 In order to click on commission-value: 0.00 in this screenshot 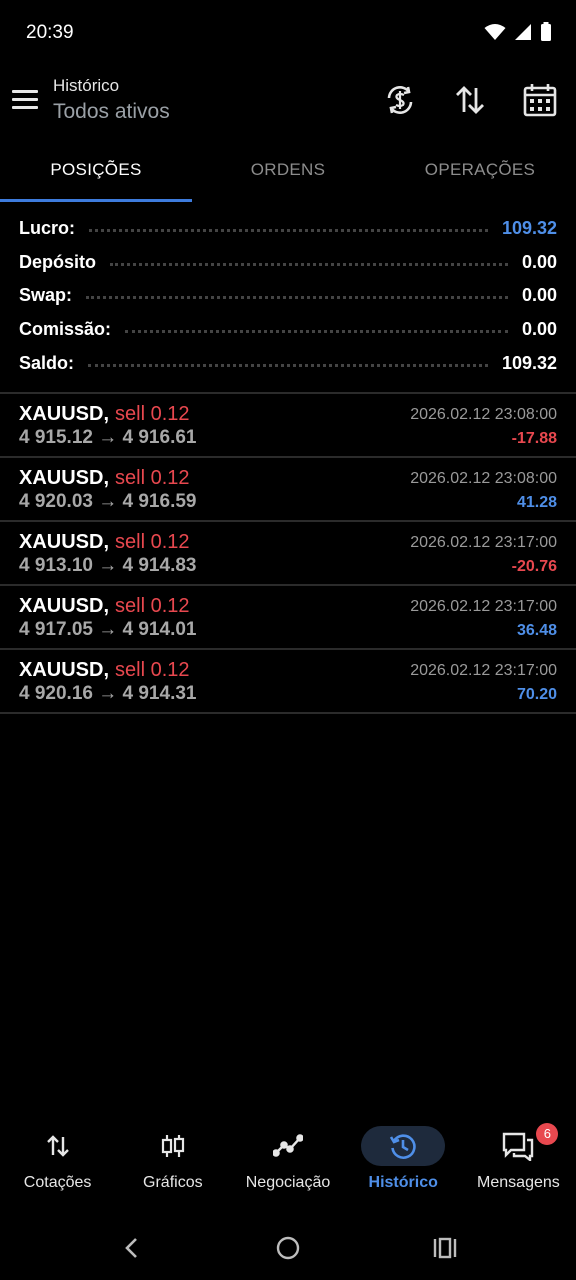, I will do `click(539, 329)`.